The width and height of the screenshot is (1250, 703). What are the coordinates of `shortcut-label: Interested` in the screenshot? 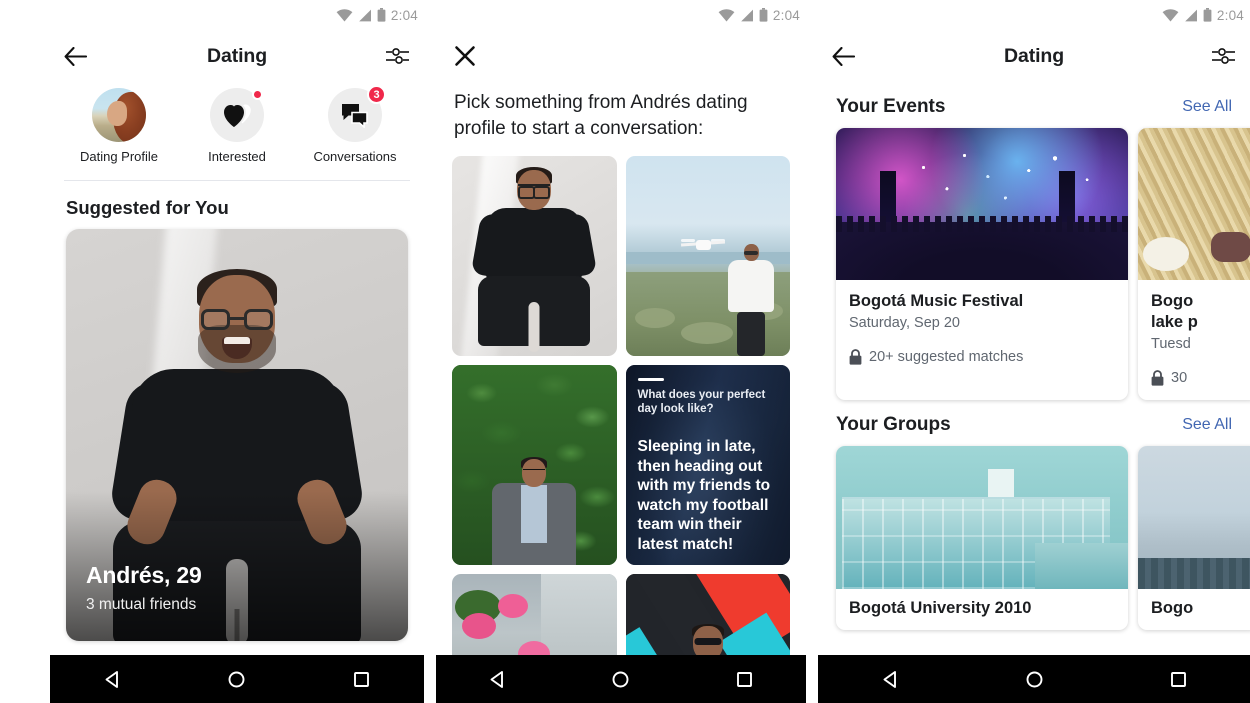 It's located at (237, 156).